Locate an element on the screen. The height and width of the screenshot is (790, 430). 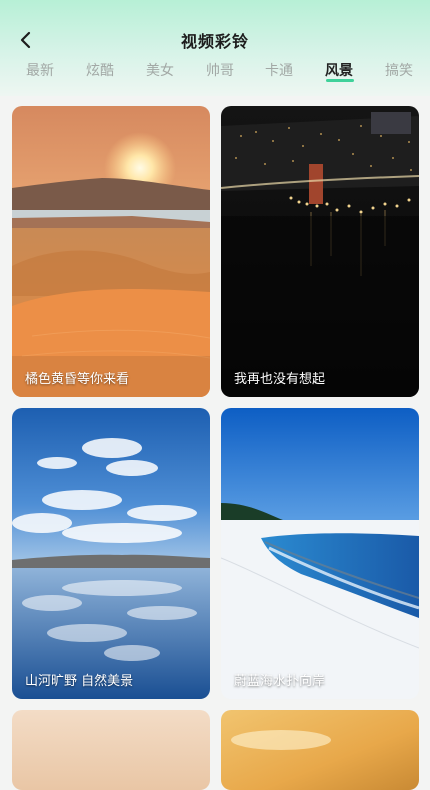
category-tabs: 最新 炫酷 美女 帅哥 卡通 风景 搞笑 is located at coordinates (215, 72).